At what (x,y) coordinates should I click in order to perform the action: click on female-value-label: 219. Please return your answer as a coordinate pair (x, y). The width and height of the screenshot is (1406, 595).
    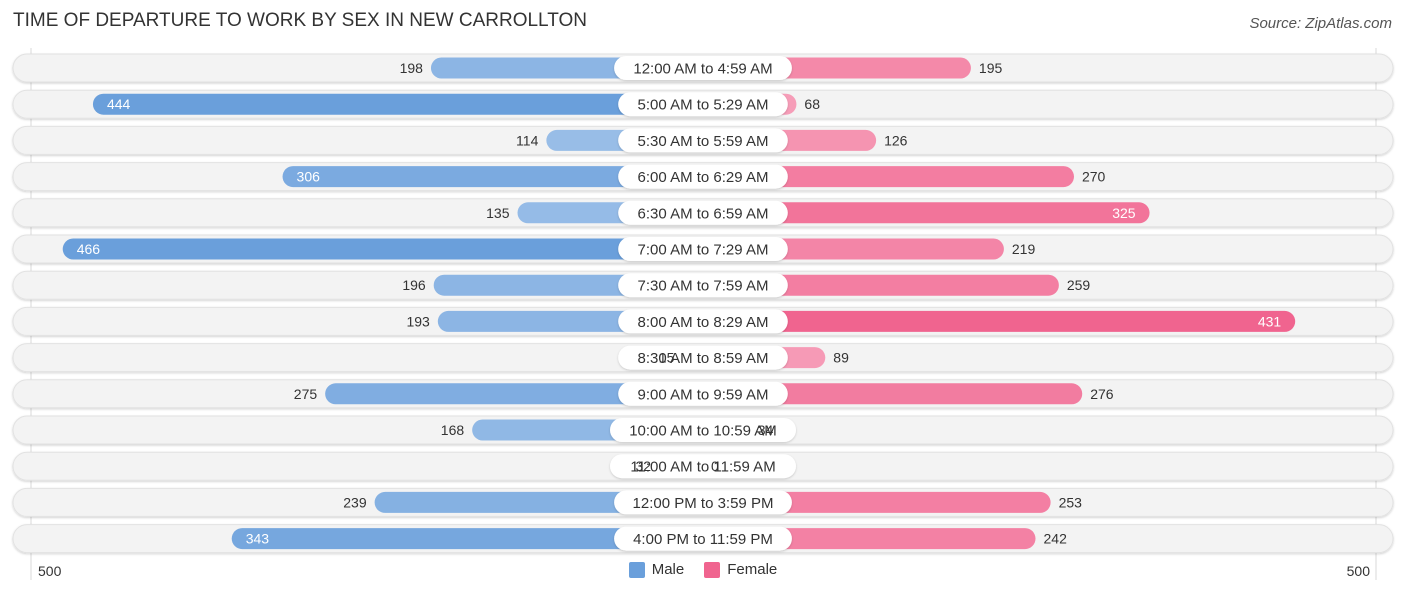
    Looking at the image, I should click on (1024, 249).